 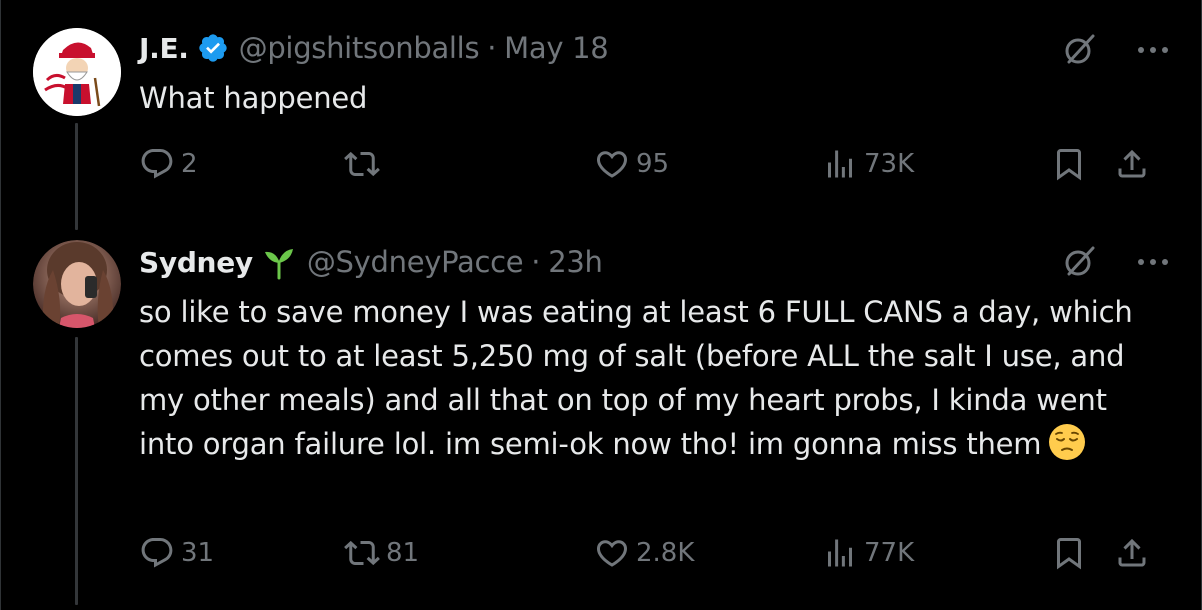 What do you see at coordinates (279, 262) in the screenshot?
I see `sprout-icon` at bounding box center [279, 262].